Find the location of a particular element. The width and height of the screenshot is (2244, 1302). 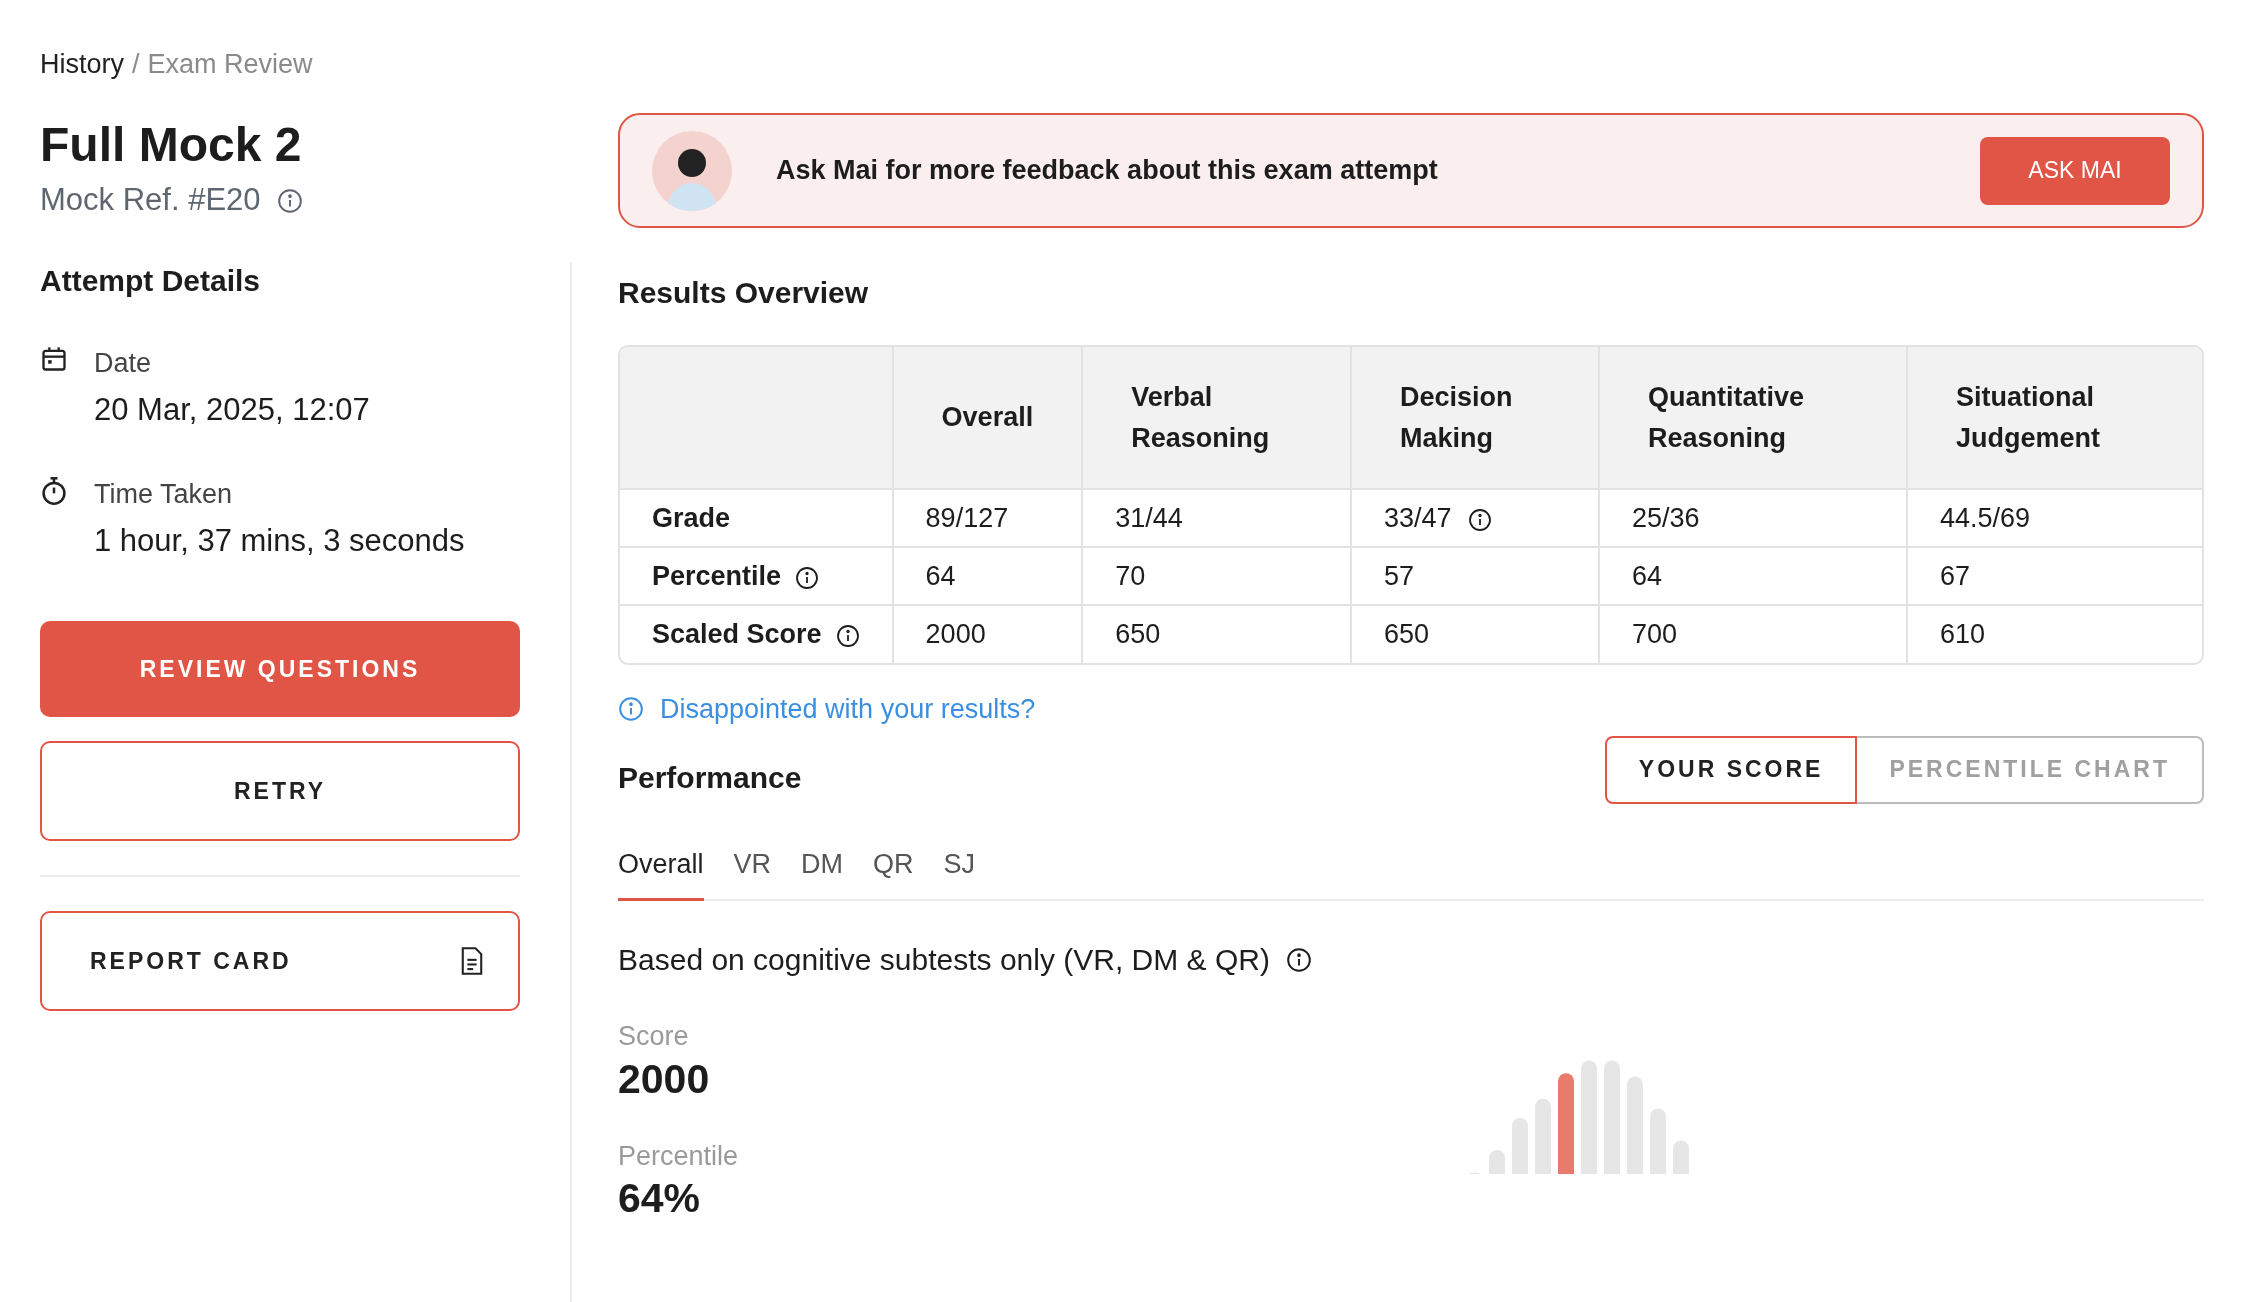

subtest-tab: Overall is located at coordinates (661, 872).